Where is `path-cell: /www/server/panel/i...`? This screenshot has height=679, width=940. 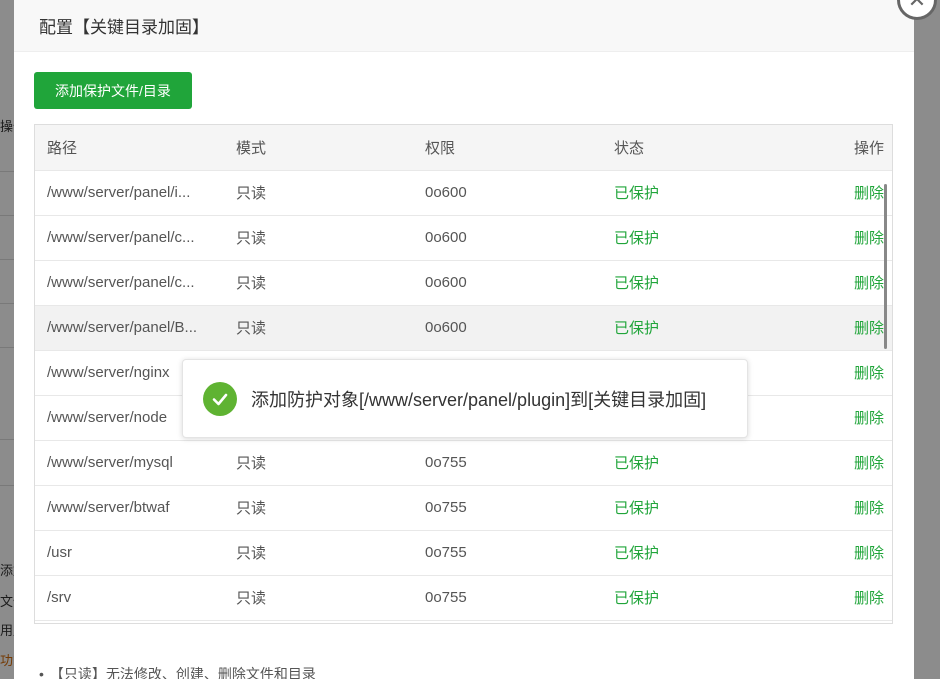 path-cell: /www/server/panel/i... is located at coordinates (129, 193).